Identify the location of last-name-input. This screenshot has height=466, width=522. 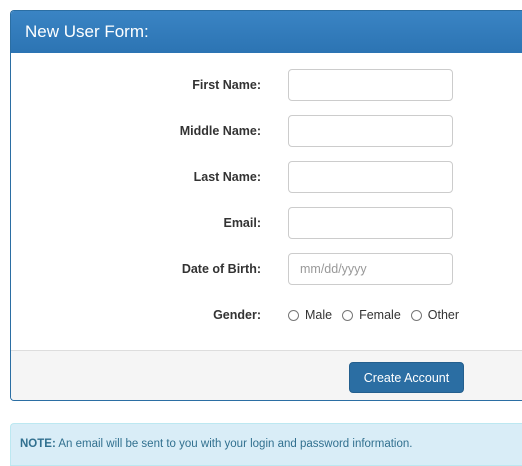
(370, 177).